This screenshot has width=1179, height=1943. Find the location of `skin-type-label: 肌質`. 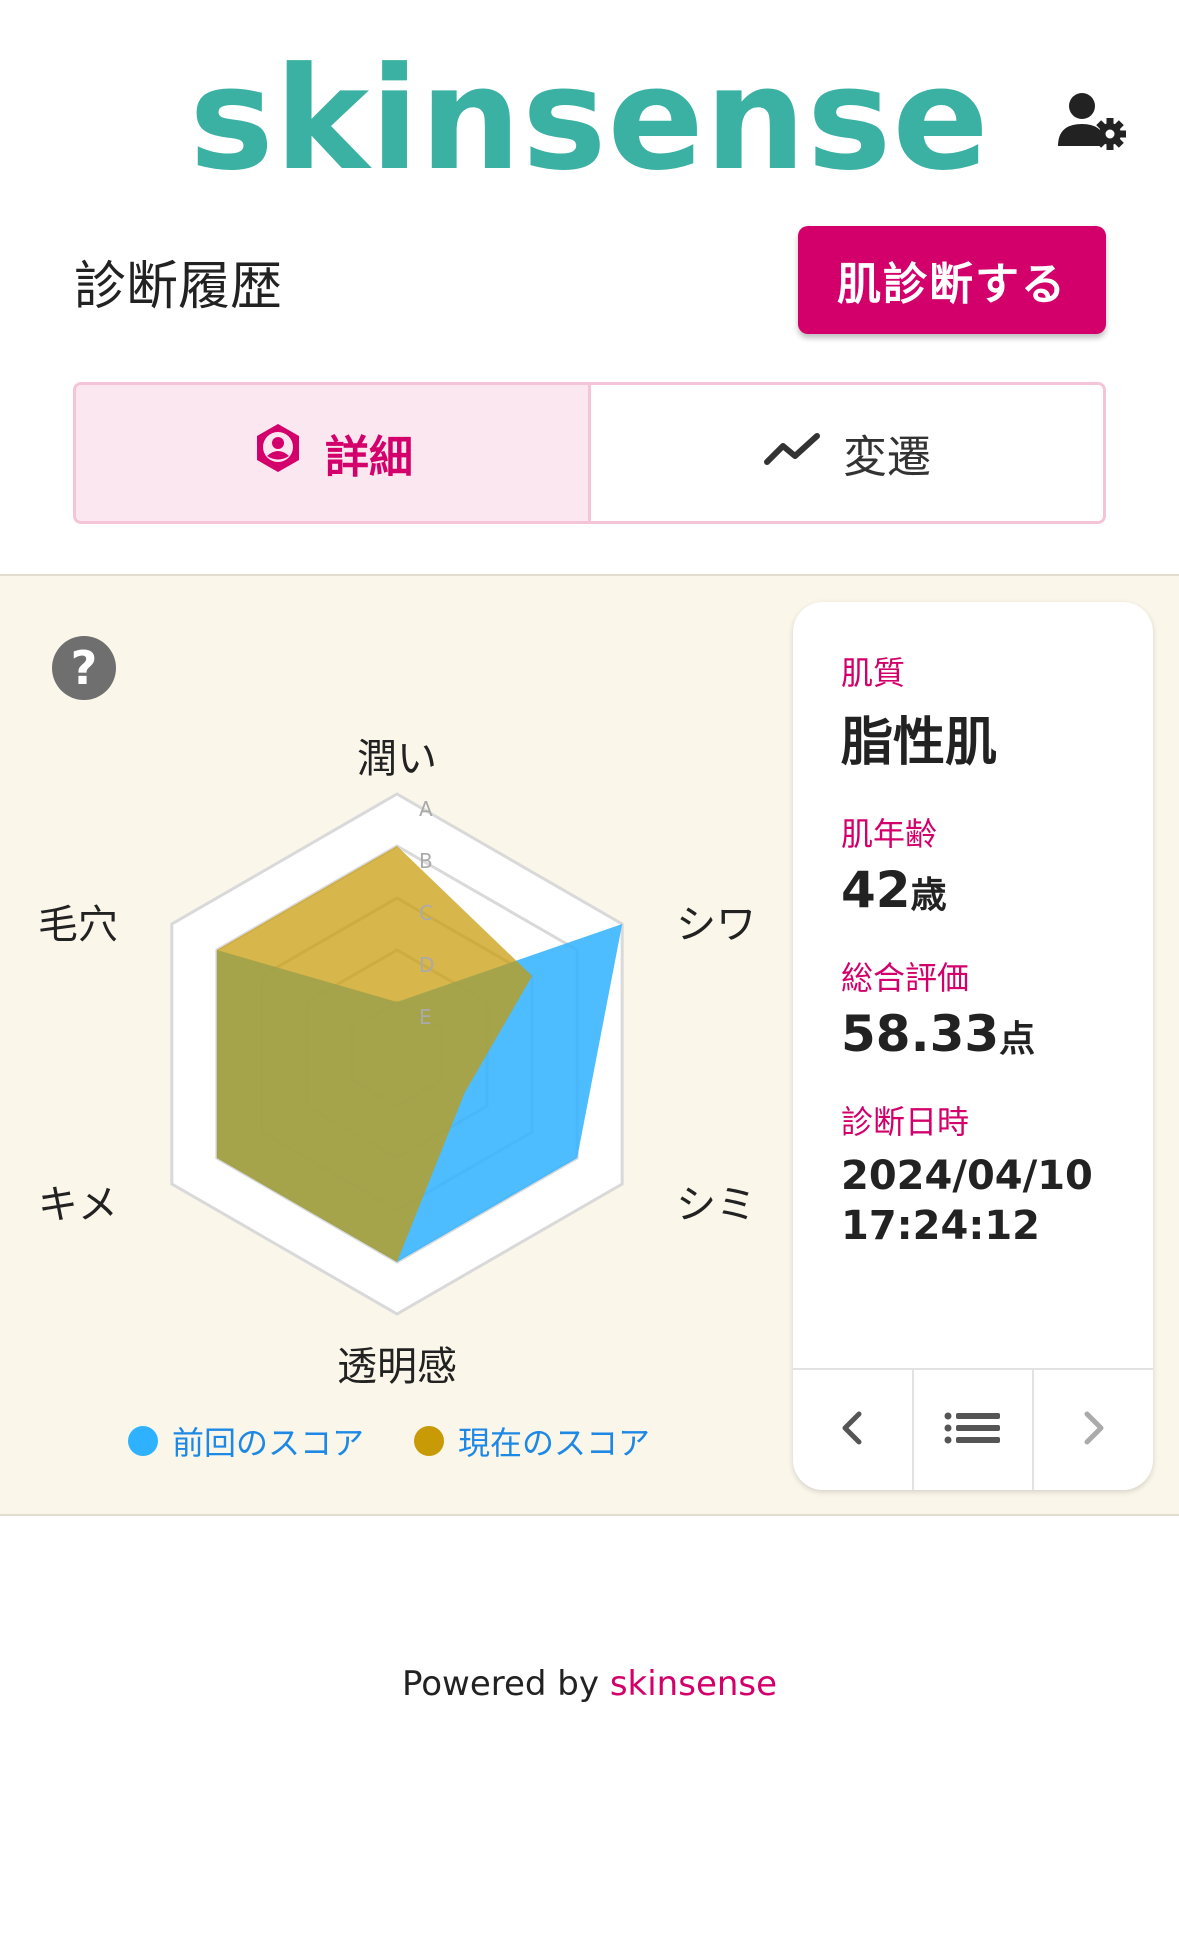

skin-type-label: 肌質 is located at coordinates (873, 673).